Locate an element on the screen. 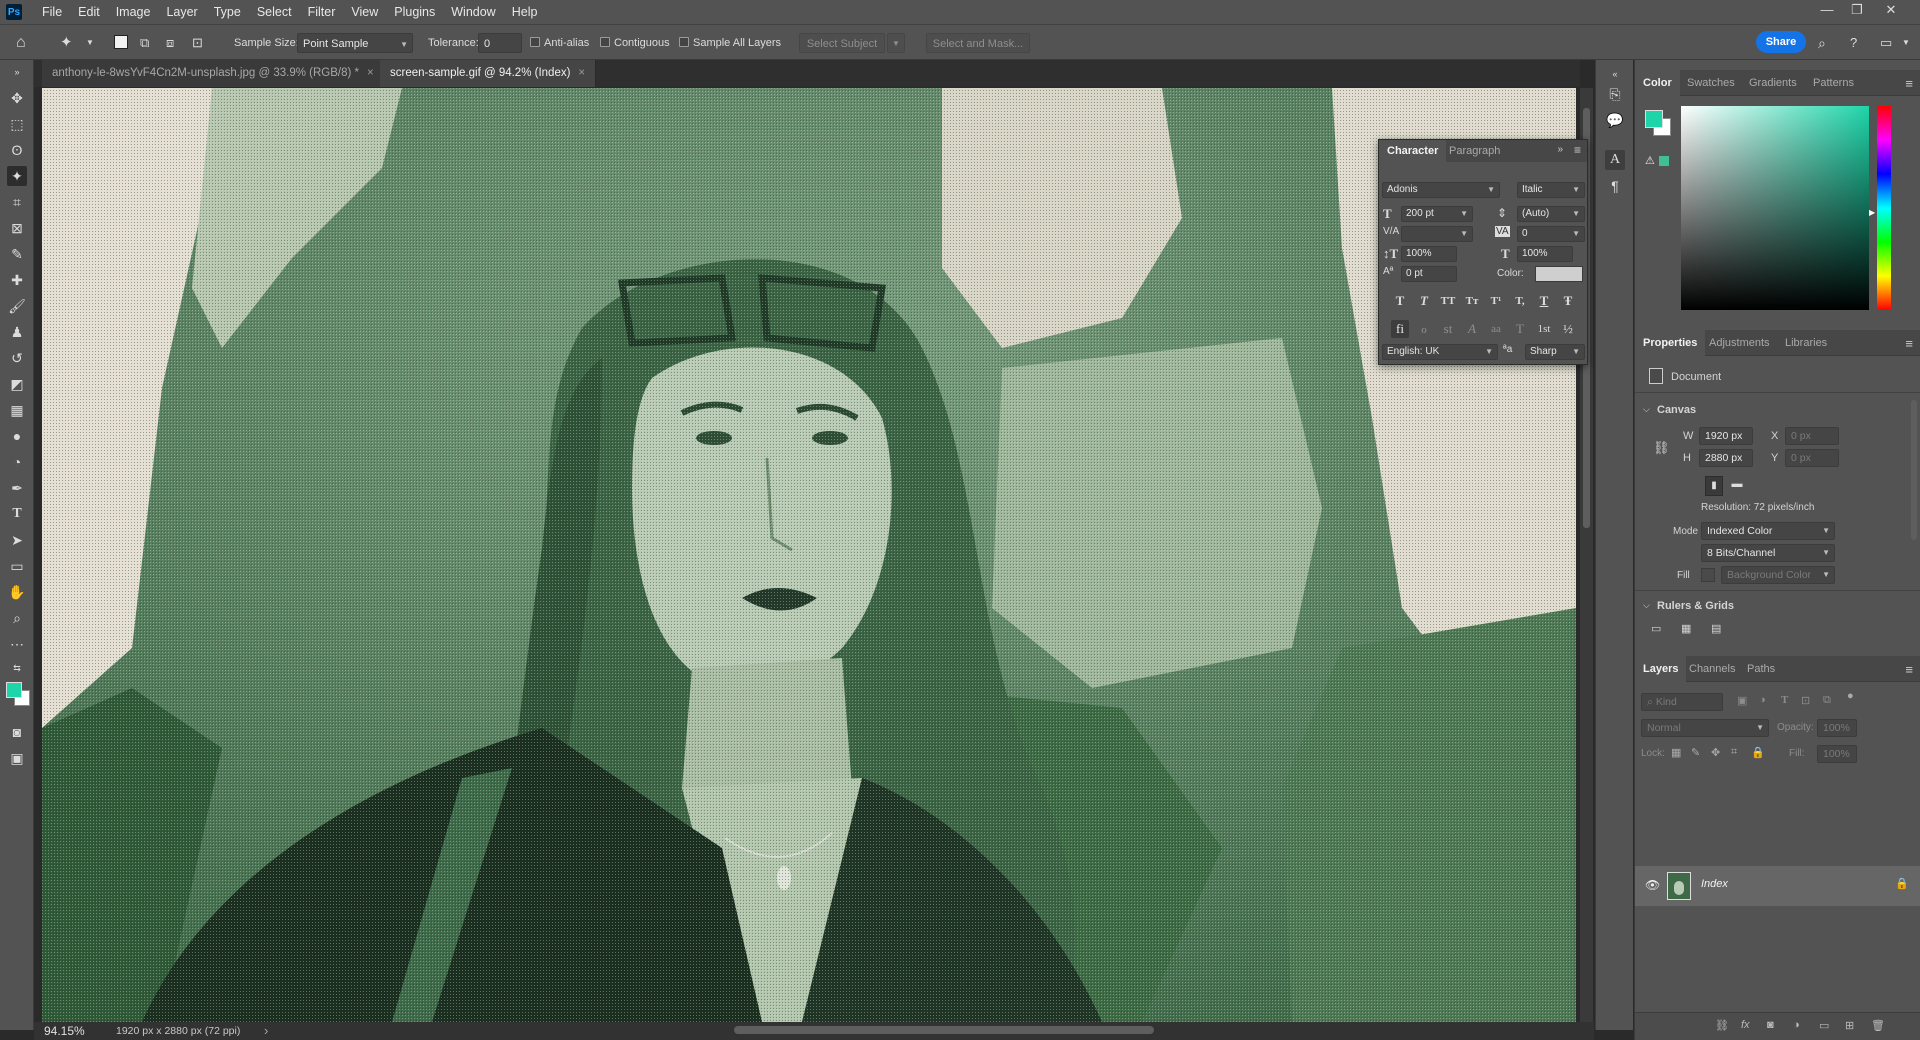  layer-row: 👁 Index 🔒 is located at coordinates (1777, 886).